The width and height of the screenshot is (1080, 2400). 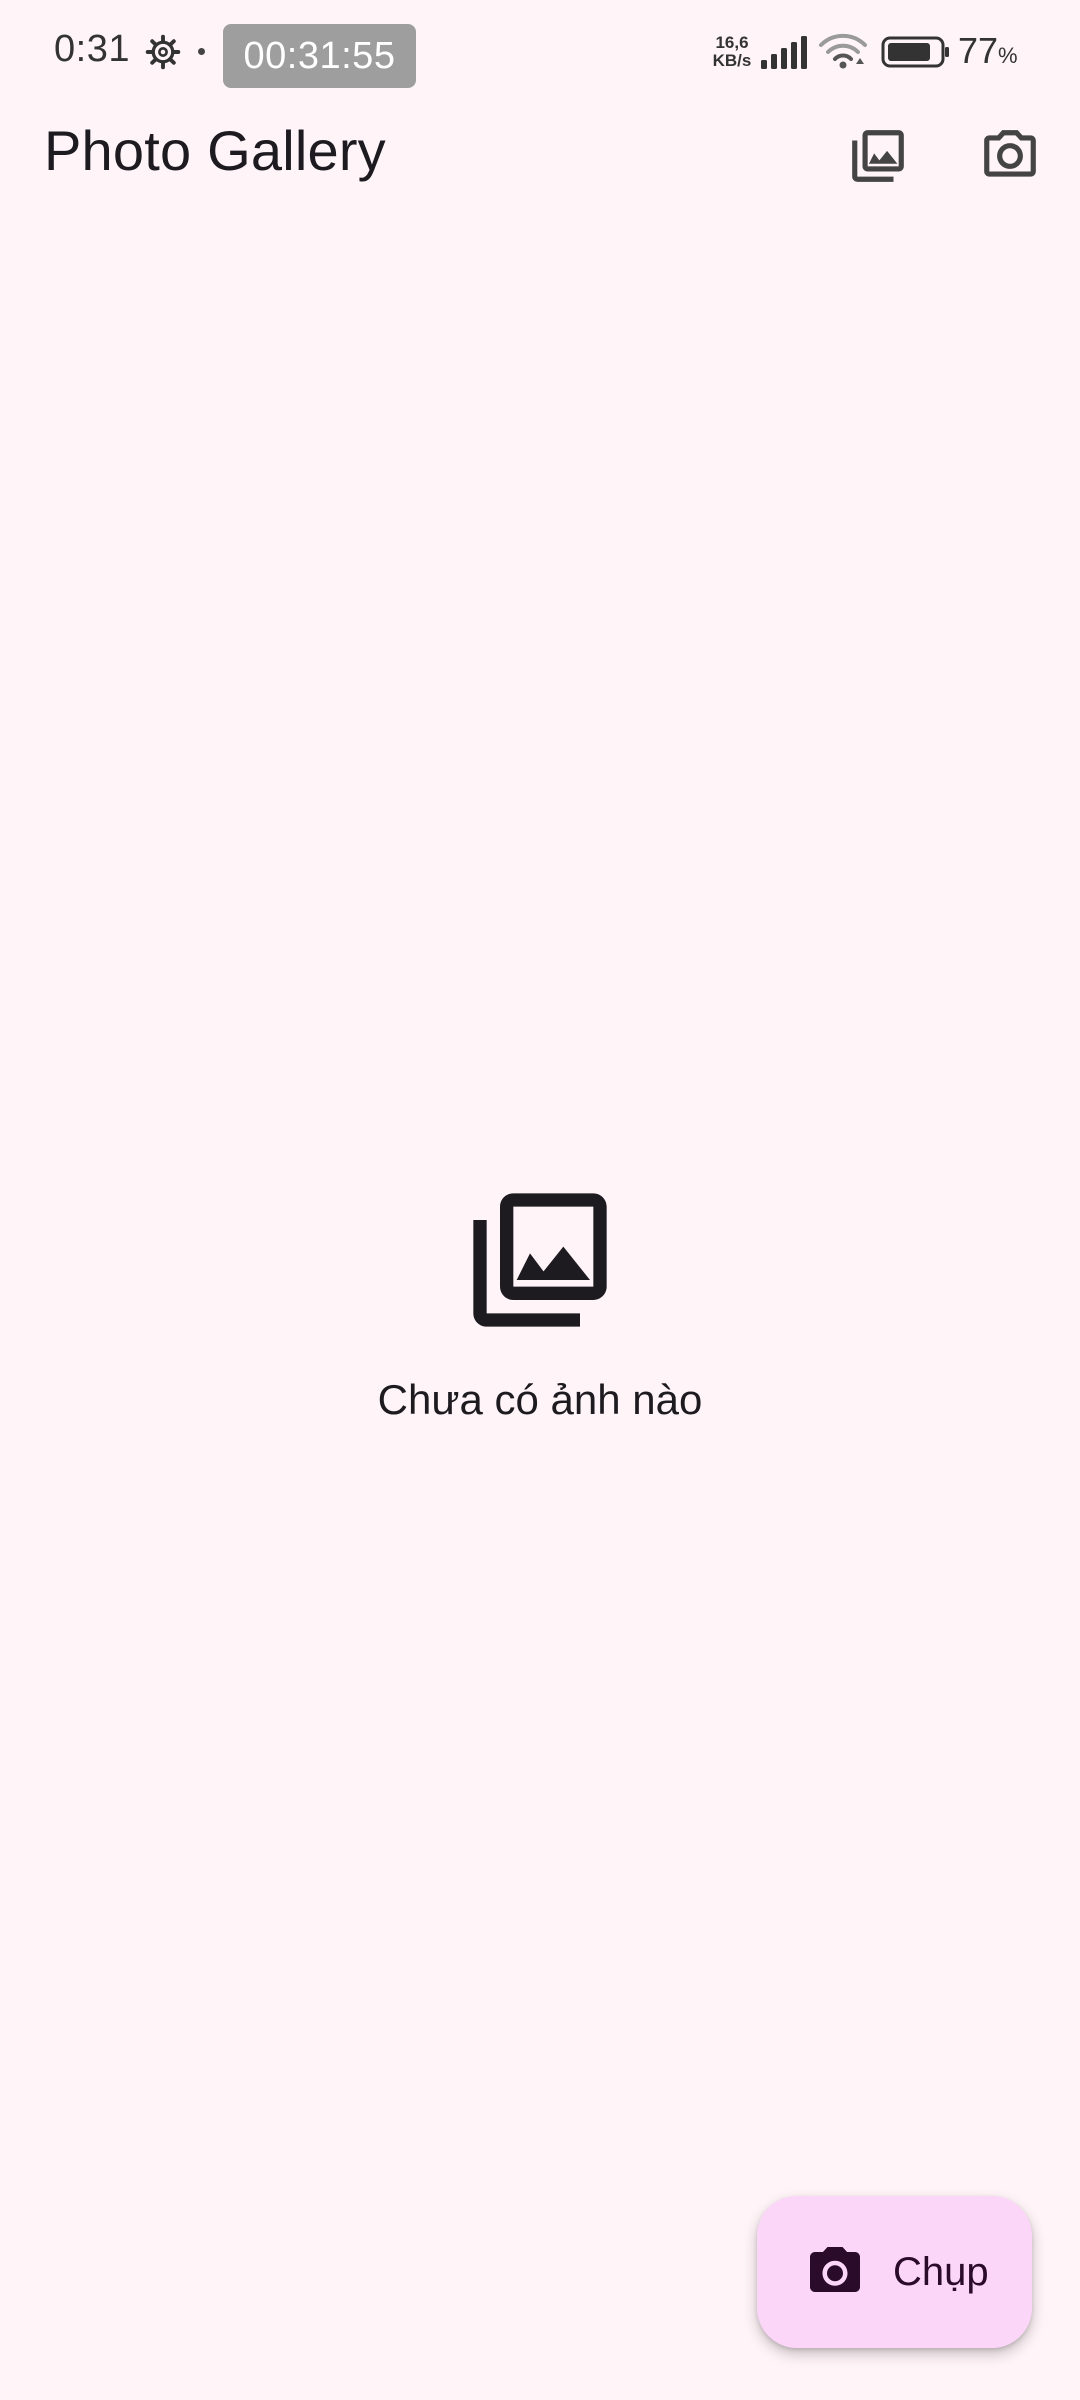 I want to click on top-app-bar: Photo Gallery, so click(x=540, y=156).